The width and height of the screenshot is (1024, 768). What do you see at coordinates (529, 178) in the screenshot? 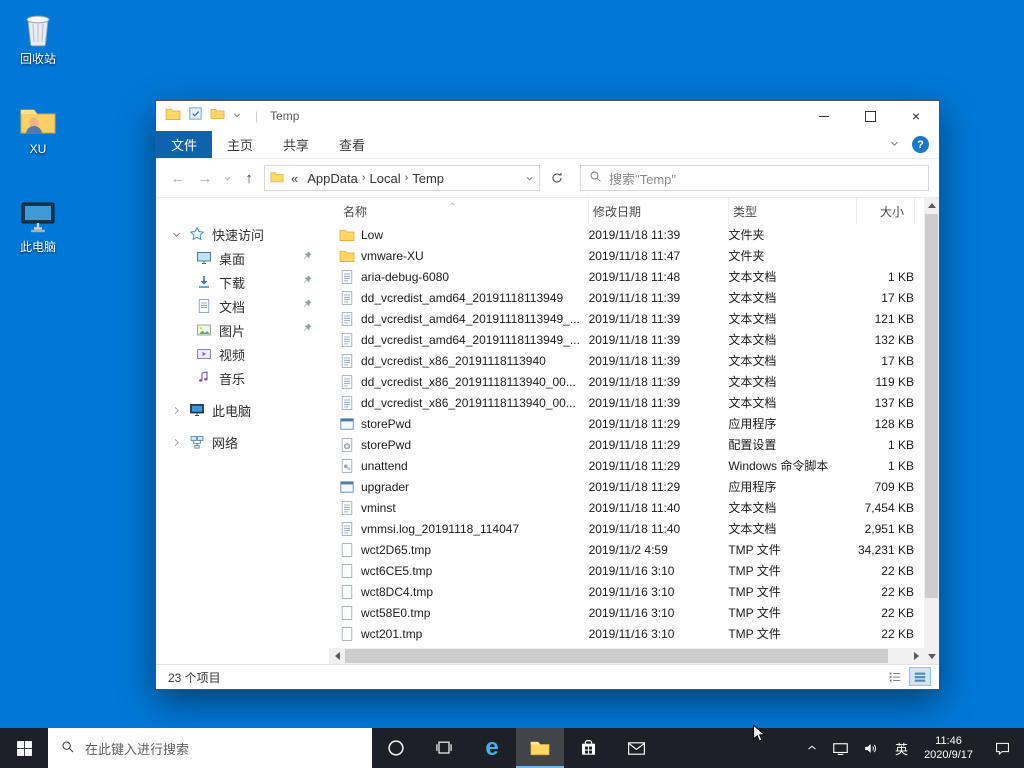
I see `address-dropdown-chevron-icon` at bounding box center [529, 178].